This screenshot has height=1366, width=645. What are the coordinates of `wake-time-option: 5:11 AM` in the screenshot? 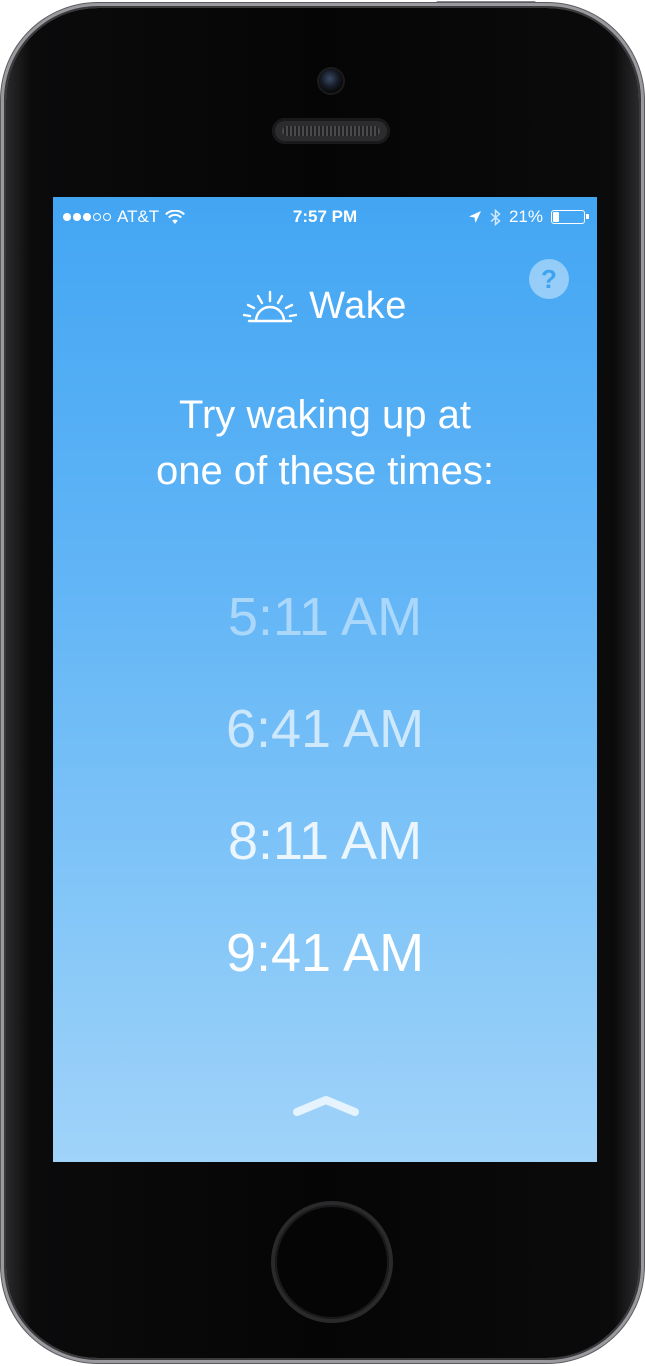 It's located at (325, 617).